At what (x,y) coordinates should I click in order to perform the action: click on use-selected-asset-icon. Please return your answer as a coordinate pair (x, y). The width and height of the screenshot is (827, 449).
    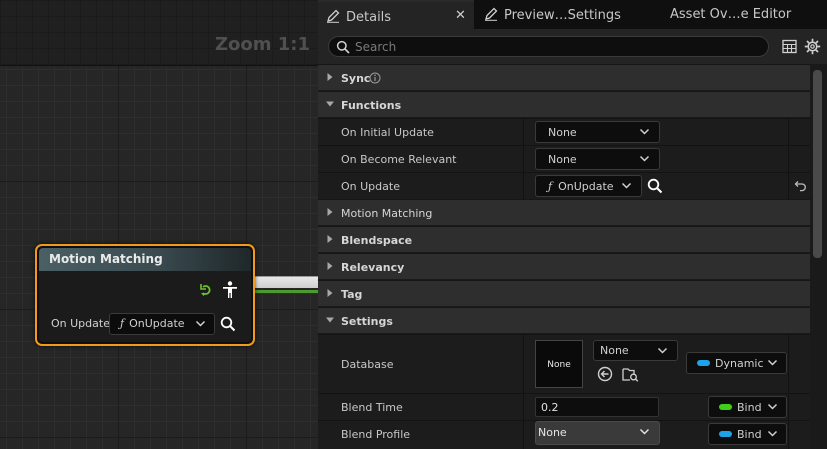
    Looking at the image, I should click on (605, 374).